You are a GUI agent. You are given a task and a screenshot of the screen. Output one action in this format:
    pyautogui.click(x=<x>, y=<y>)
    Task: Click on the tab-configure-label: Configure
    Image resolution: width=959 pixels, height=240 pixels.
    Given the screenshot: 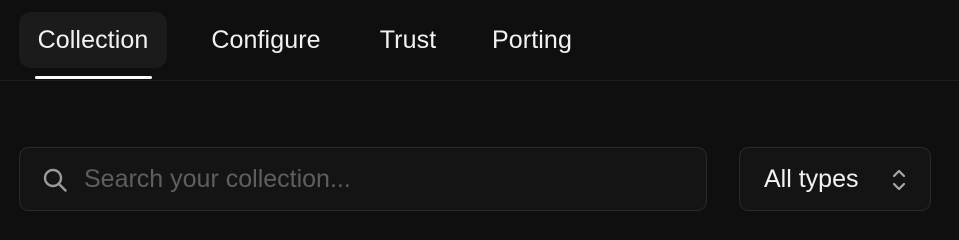 What is the action you would take?
    pyautogui.click(x=266, y=39)
    